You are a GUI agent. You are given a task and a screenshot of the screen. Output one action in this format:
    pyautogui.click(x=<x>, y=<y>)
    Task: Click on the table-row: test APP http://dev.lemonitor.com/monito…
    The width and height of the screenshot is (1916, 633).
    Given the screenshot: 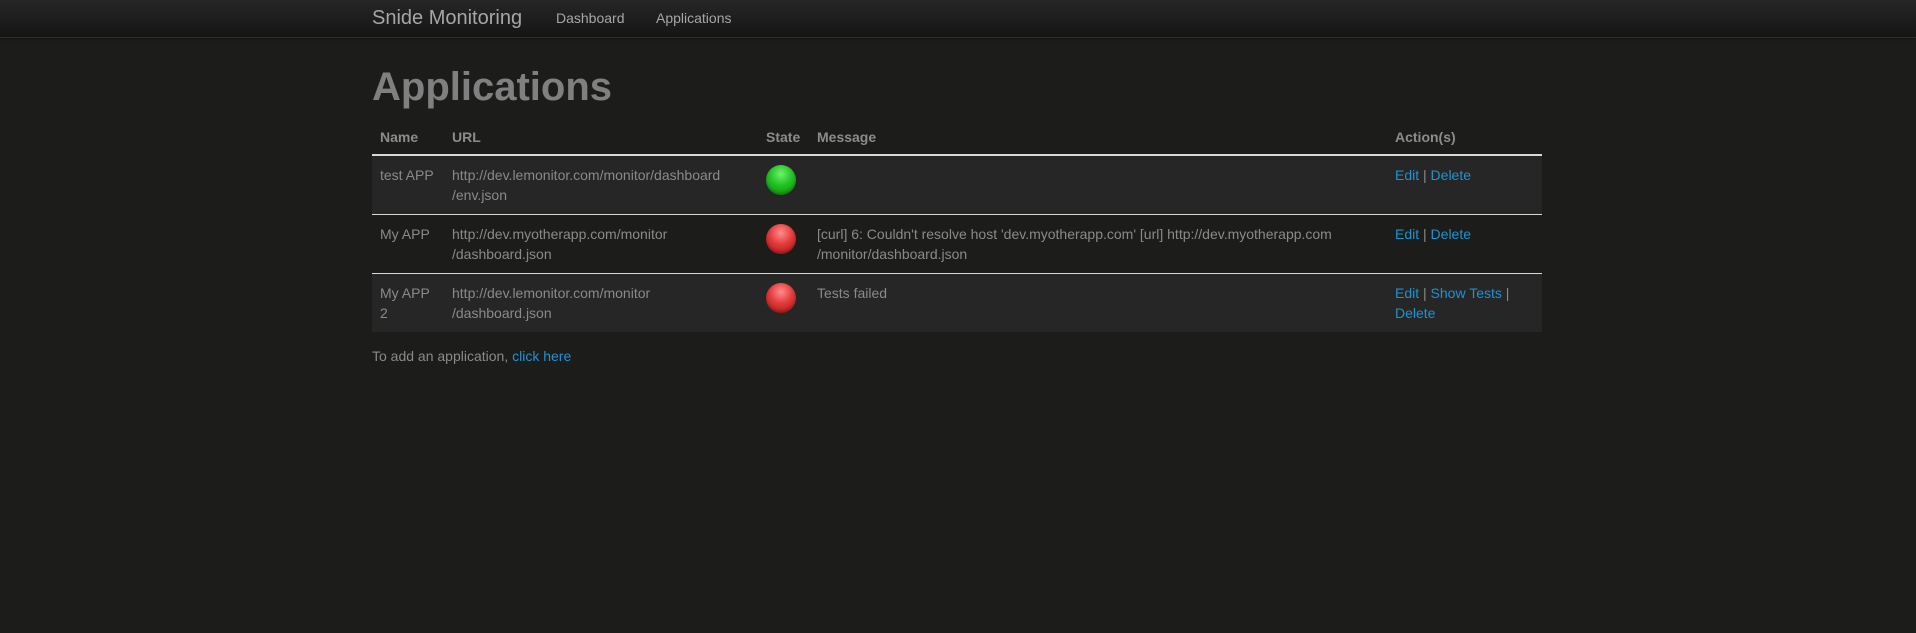 What is the action you would take?
    pyautogui.click(x=957, y=185)
    